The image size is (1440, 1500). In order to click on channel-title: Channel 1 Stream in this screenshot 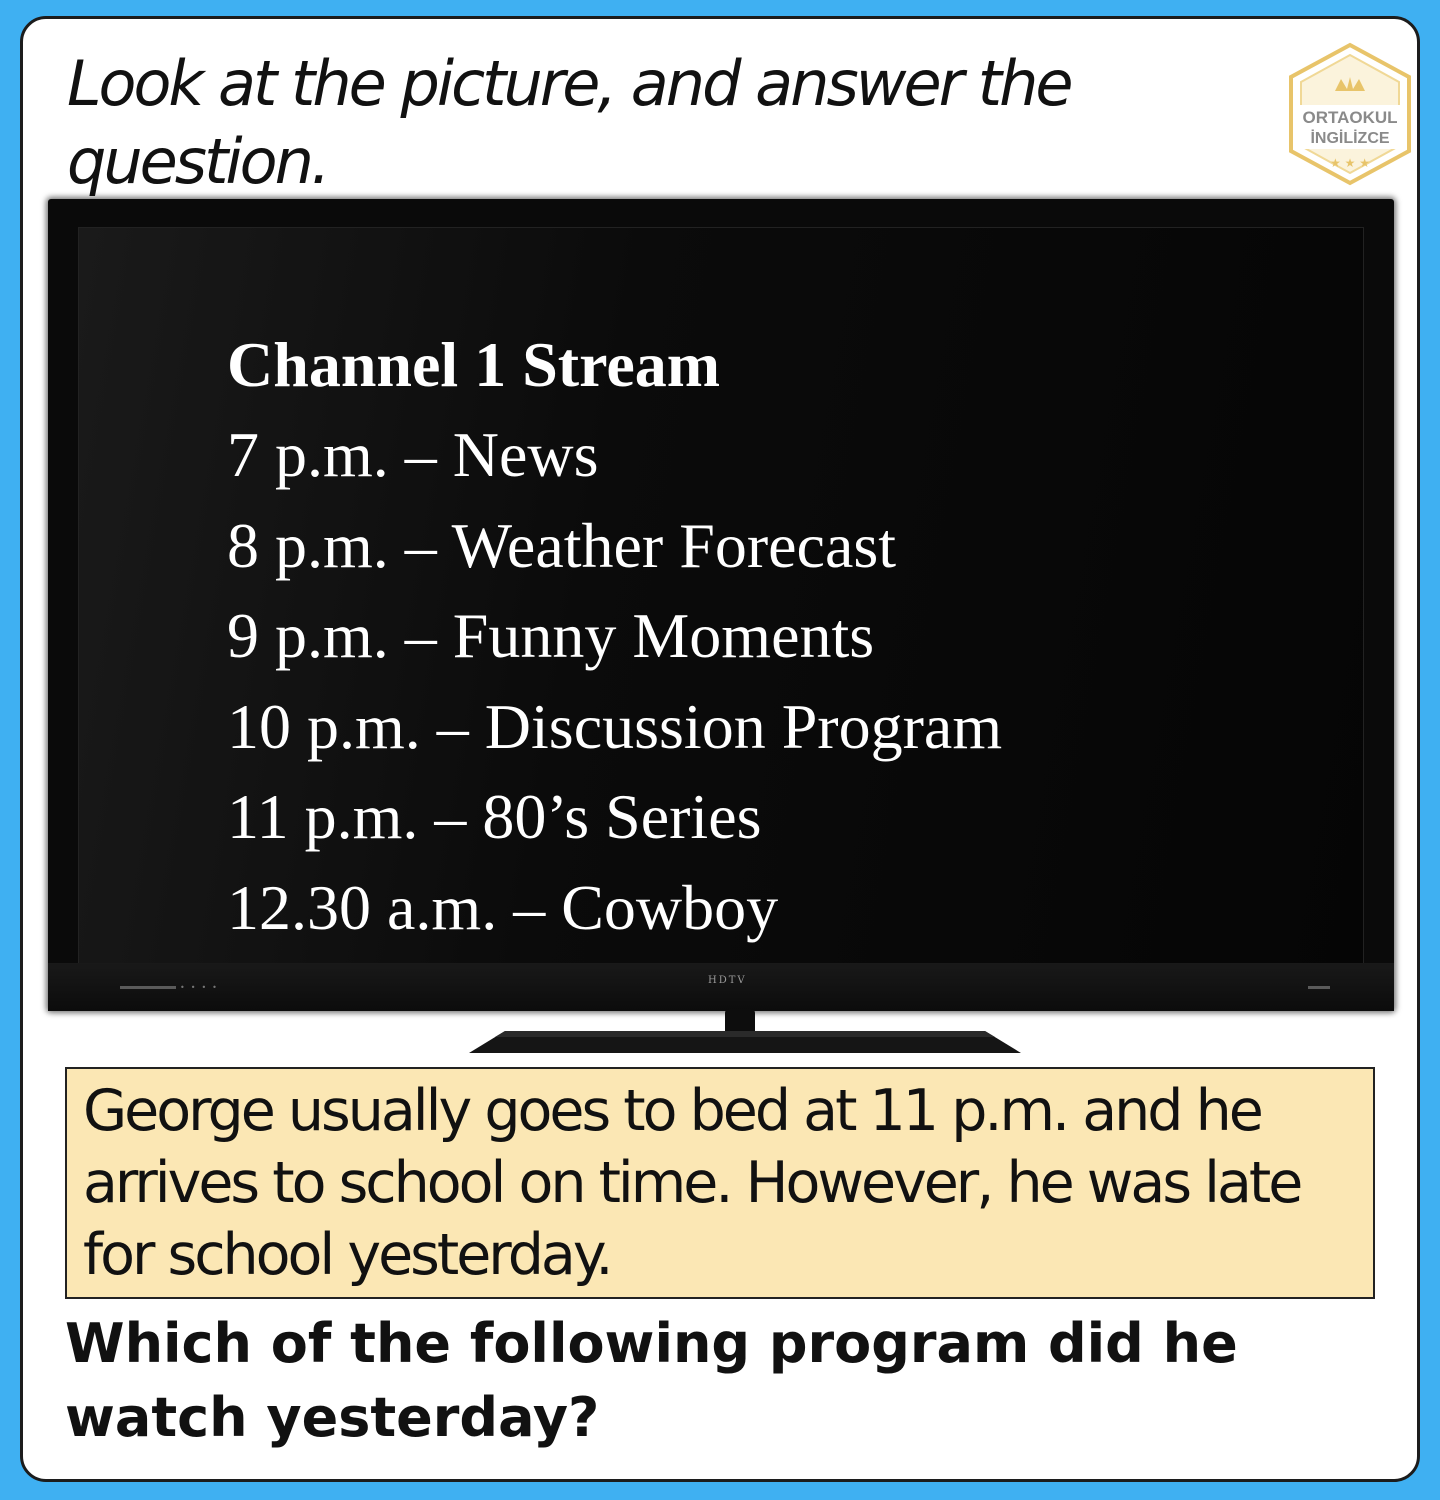, I will do `click(474, 364)`.